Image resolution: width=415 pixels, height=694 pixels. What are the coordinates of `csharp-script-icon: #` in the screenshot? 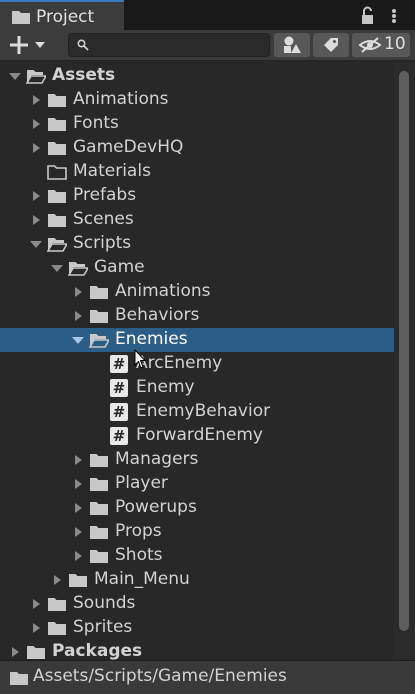 It's located at (119, 436).